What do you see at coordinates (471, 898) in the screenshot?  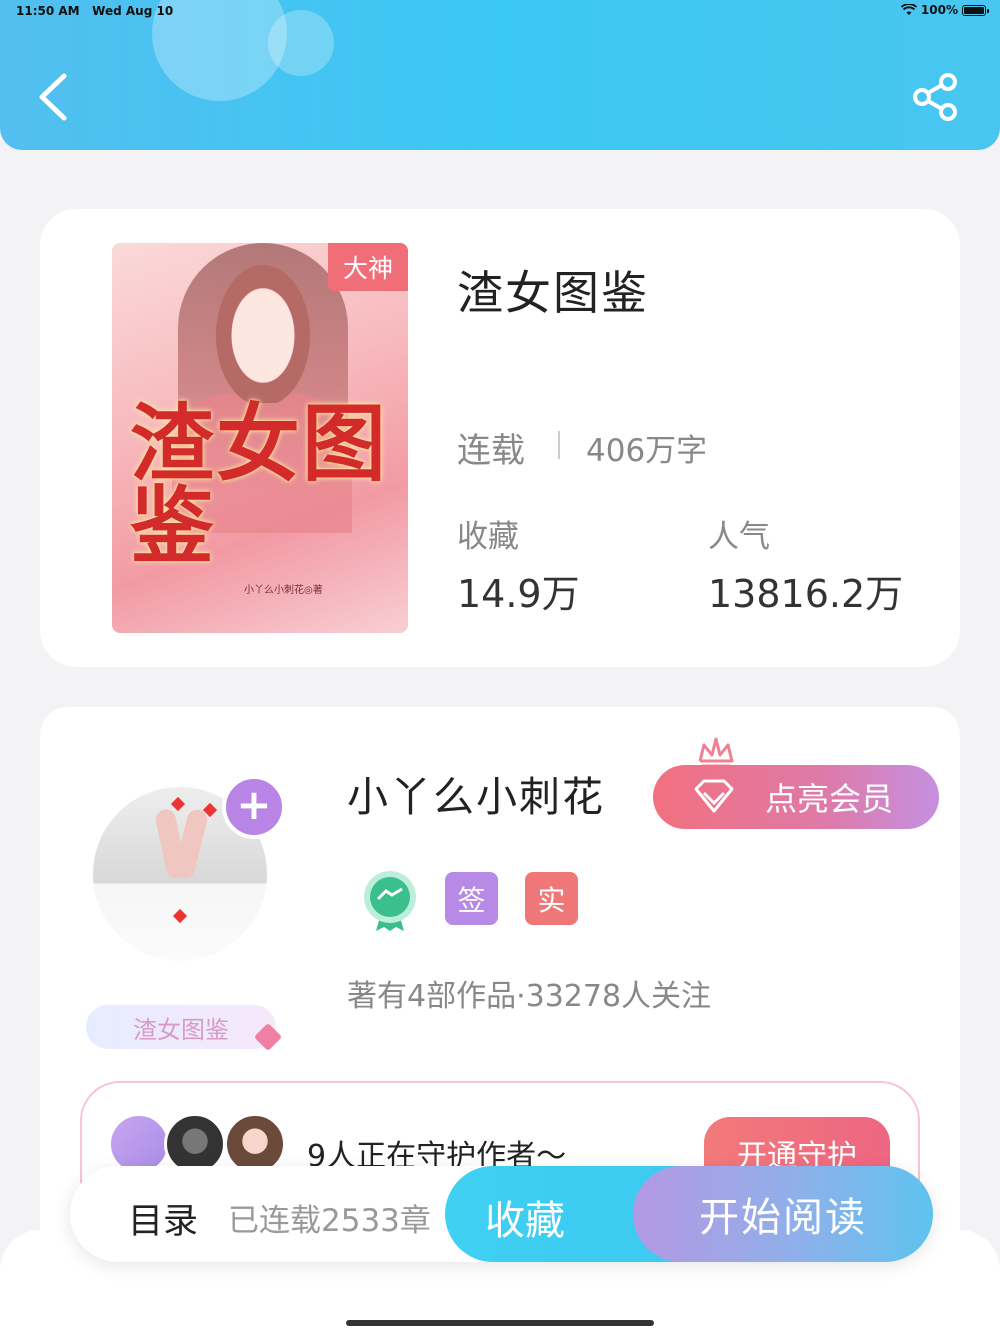 I see `signed-author-tag: 签` at bounding box center [471, 898].